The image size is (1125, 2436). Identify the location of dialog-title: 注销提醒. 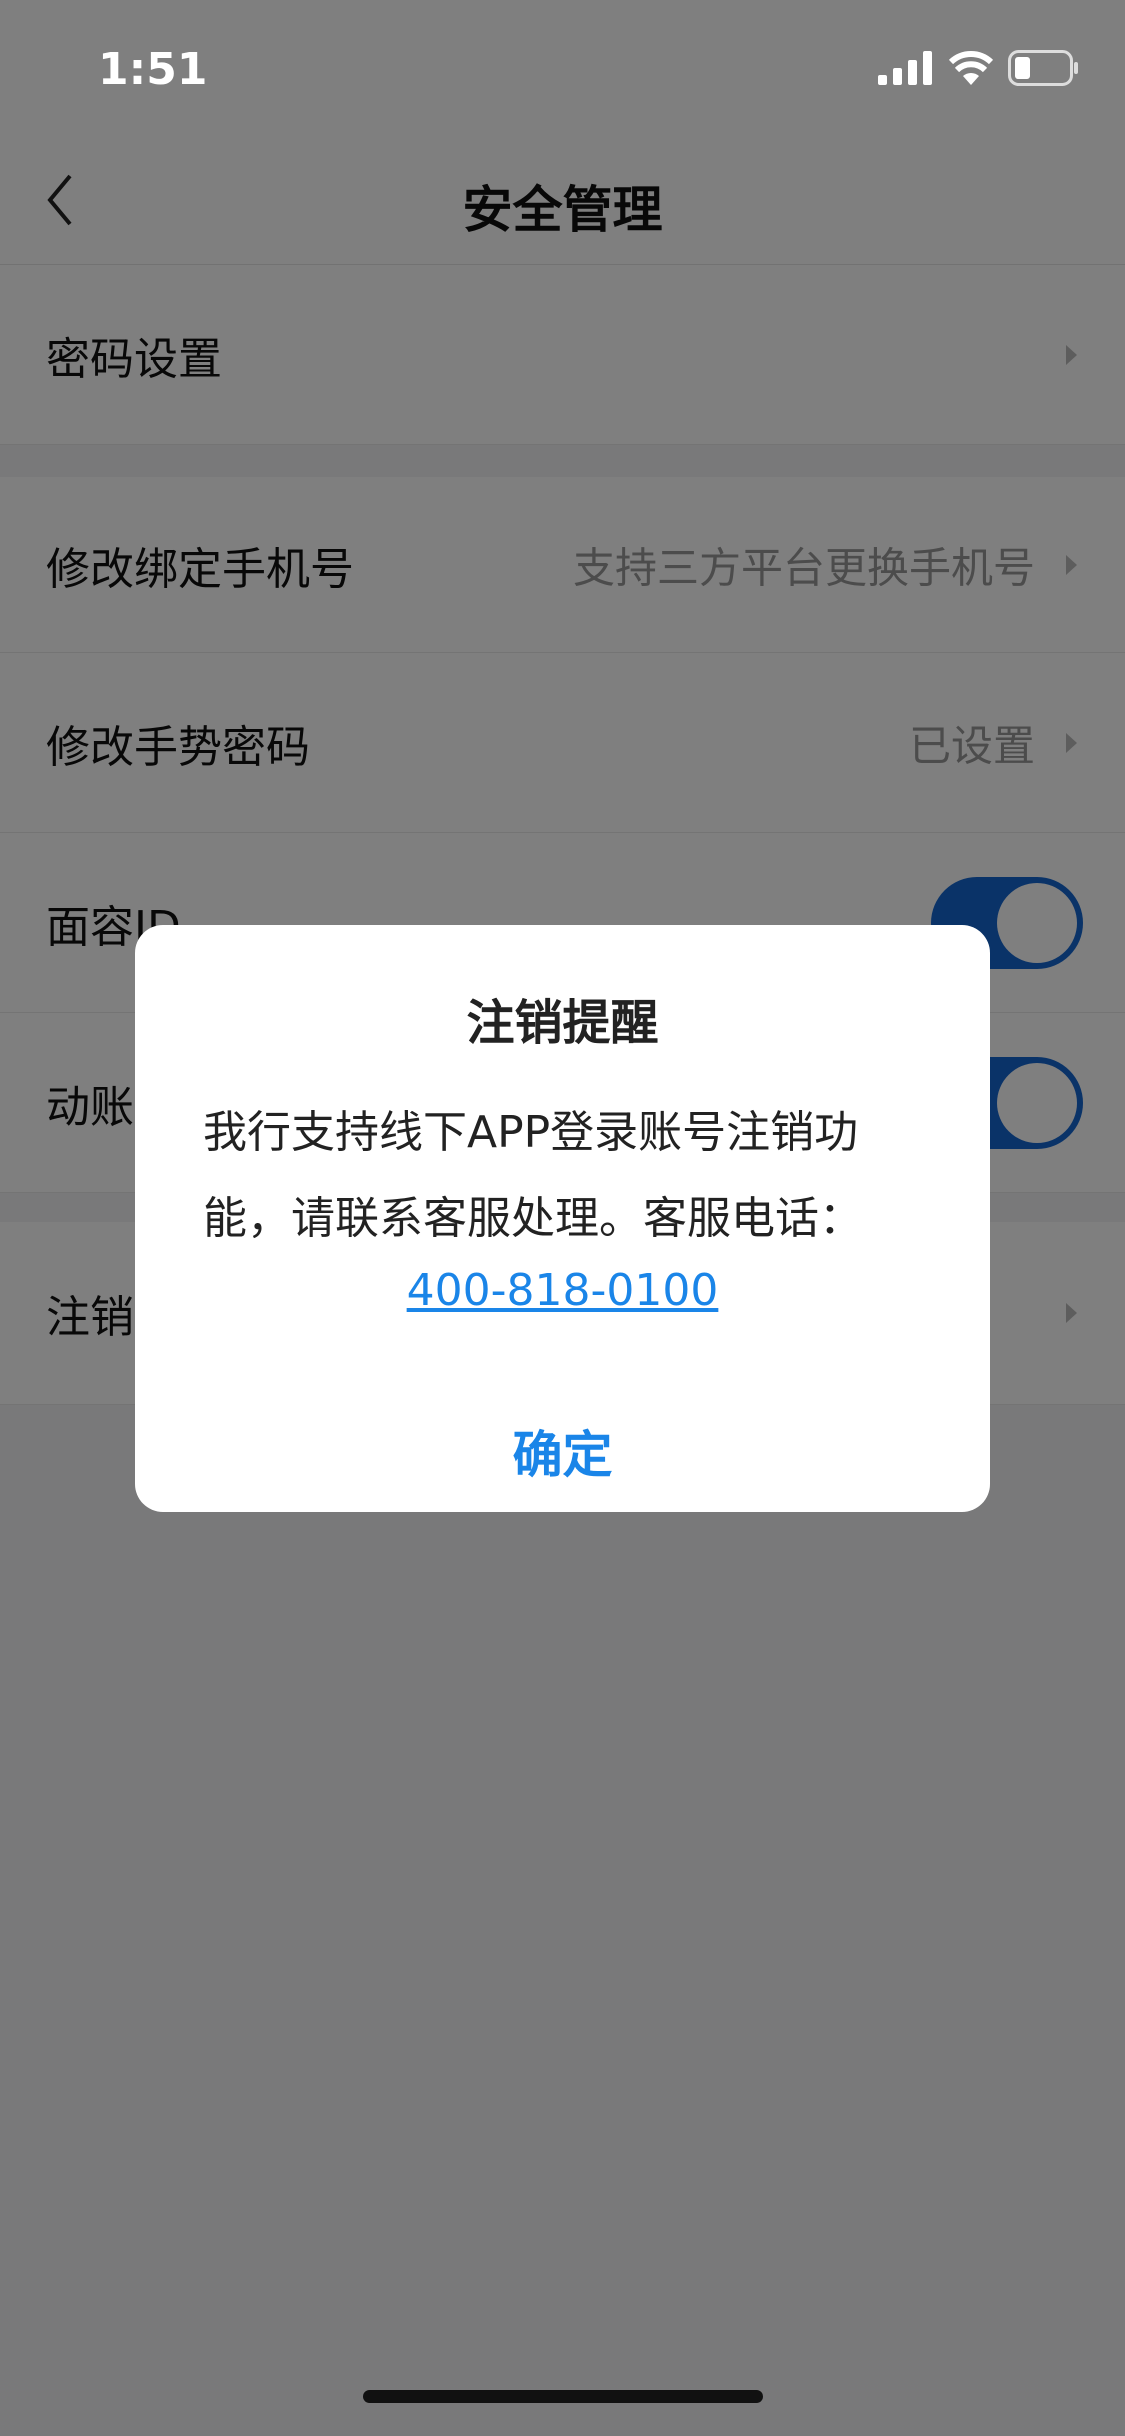
(562, 1023).